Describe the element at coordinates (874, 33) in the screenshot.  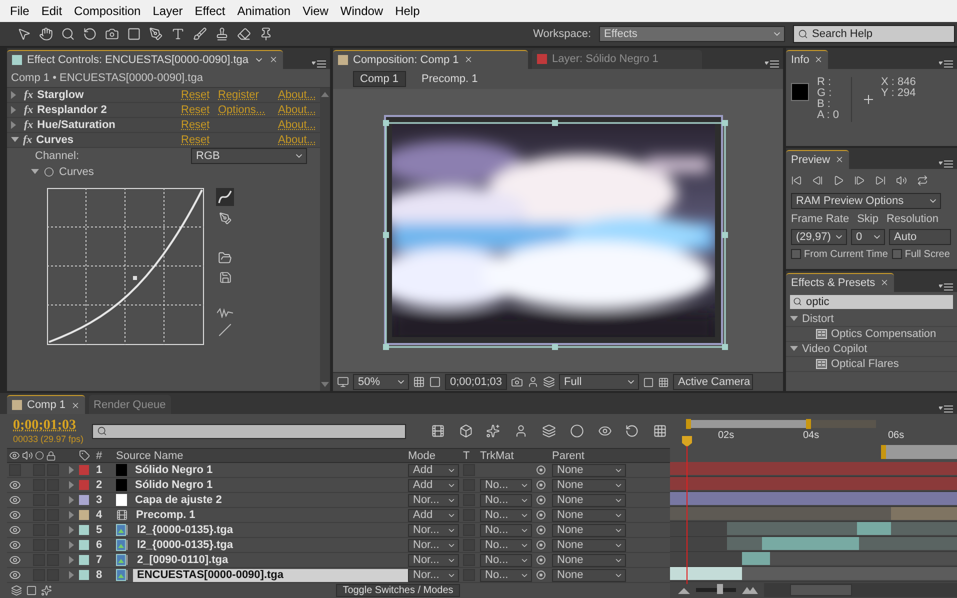
I see `search-field: Search Help` at that location.